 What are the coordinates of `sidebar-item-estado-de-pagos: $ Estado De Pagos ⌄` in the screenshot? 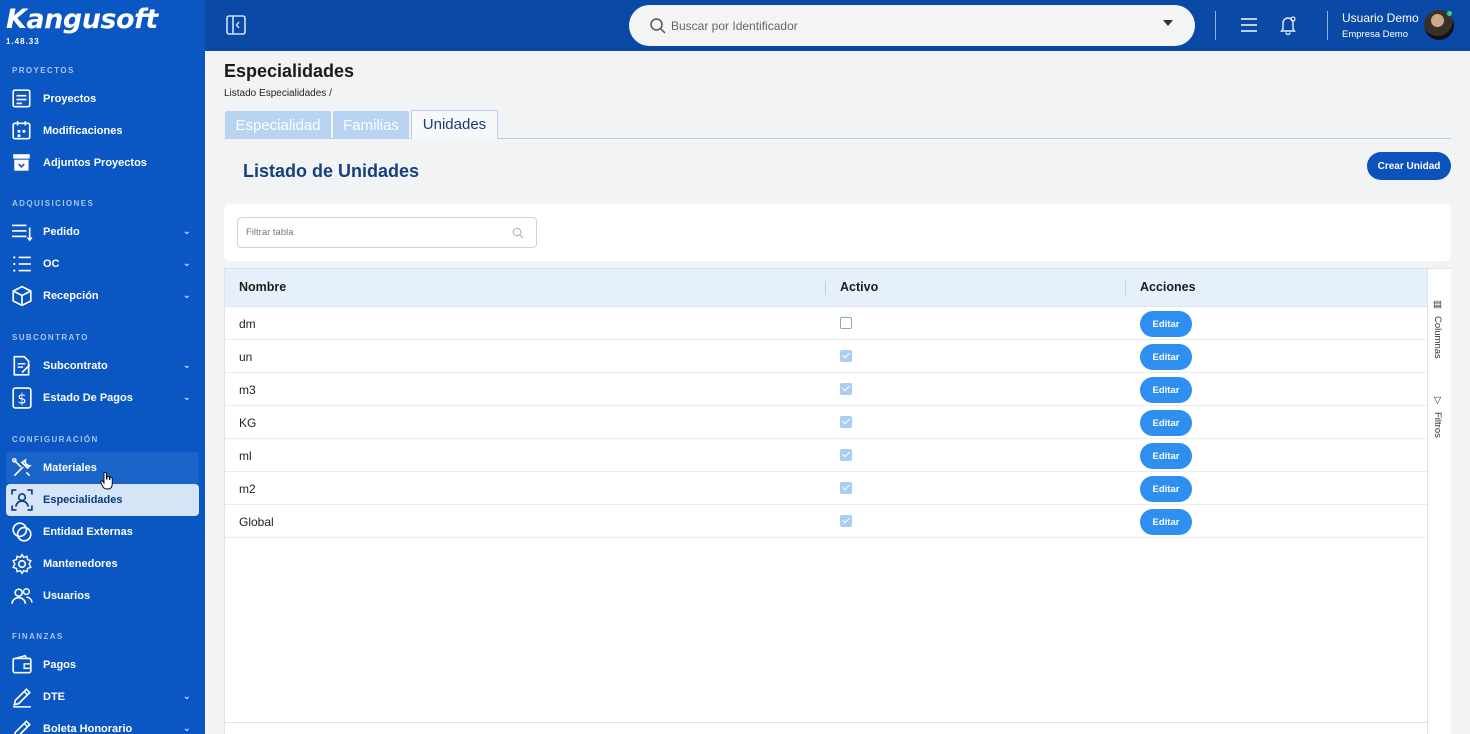 It's located at (102, 398).